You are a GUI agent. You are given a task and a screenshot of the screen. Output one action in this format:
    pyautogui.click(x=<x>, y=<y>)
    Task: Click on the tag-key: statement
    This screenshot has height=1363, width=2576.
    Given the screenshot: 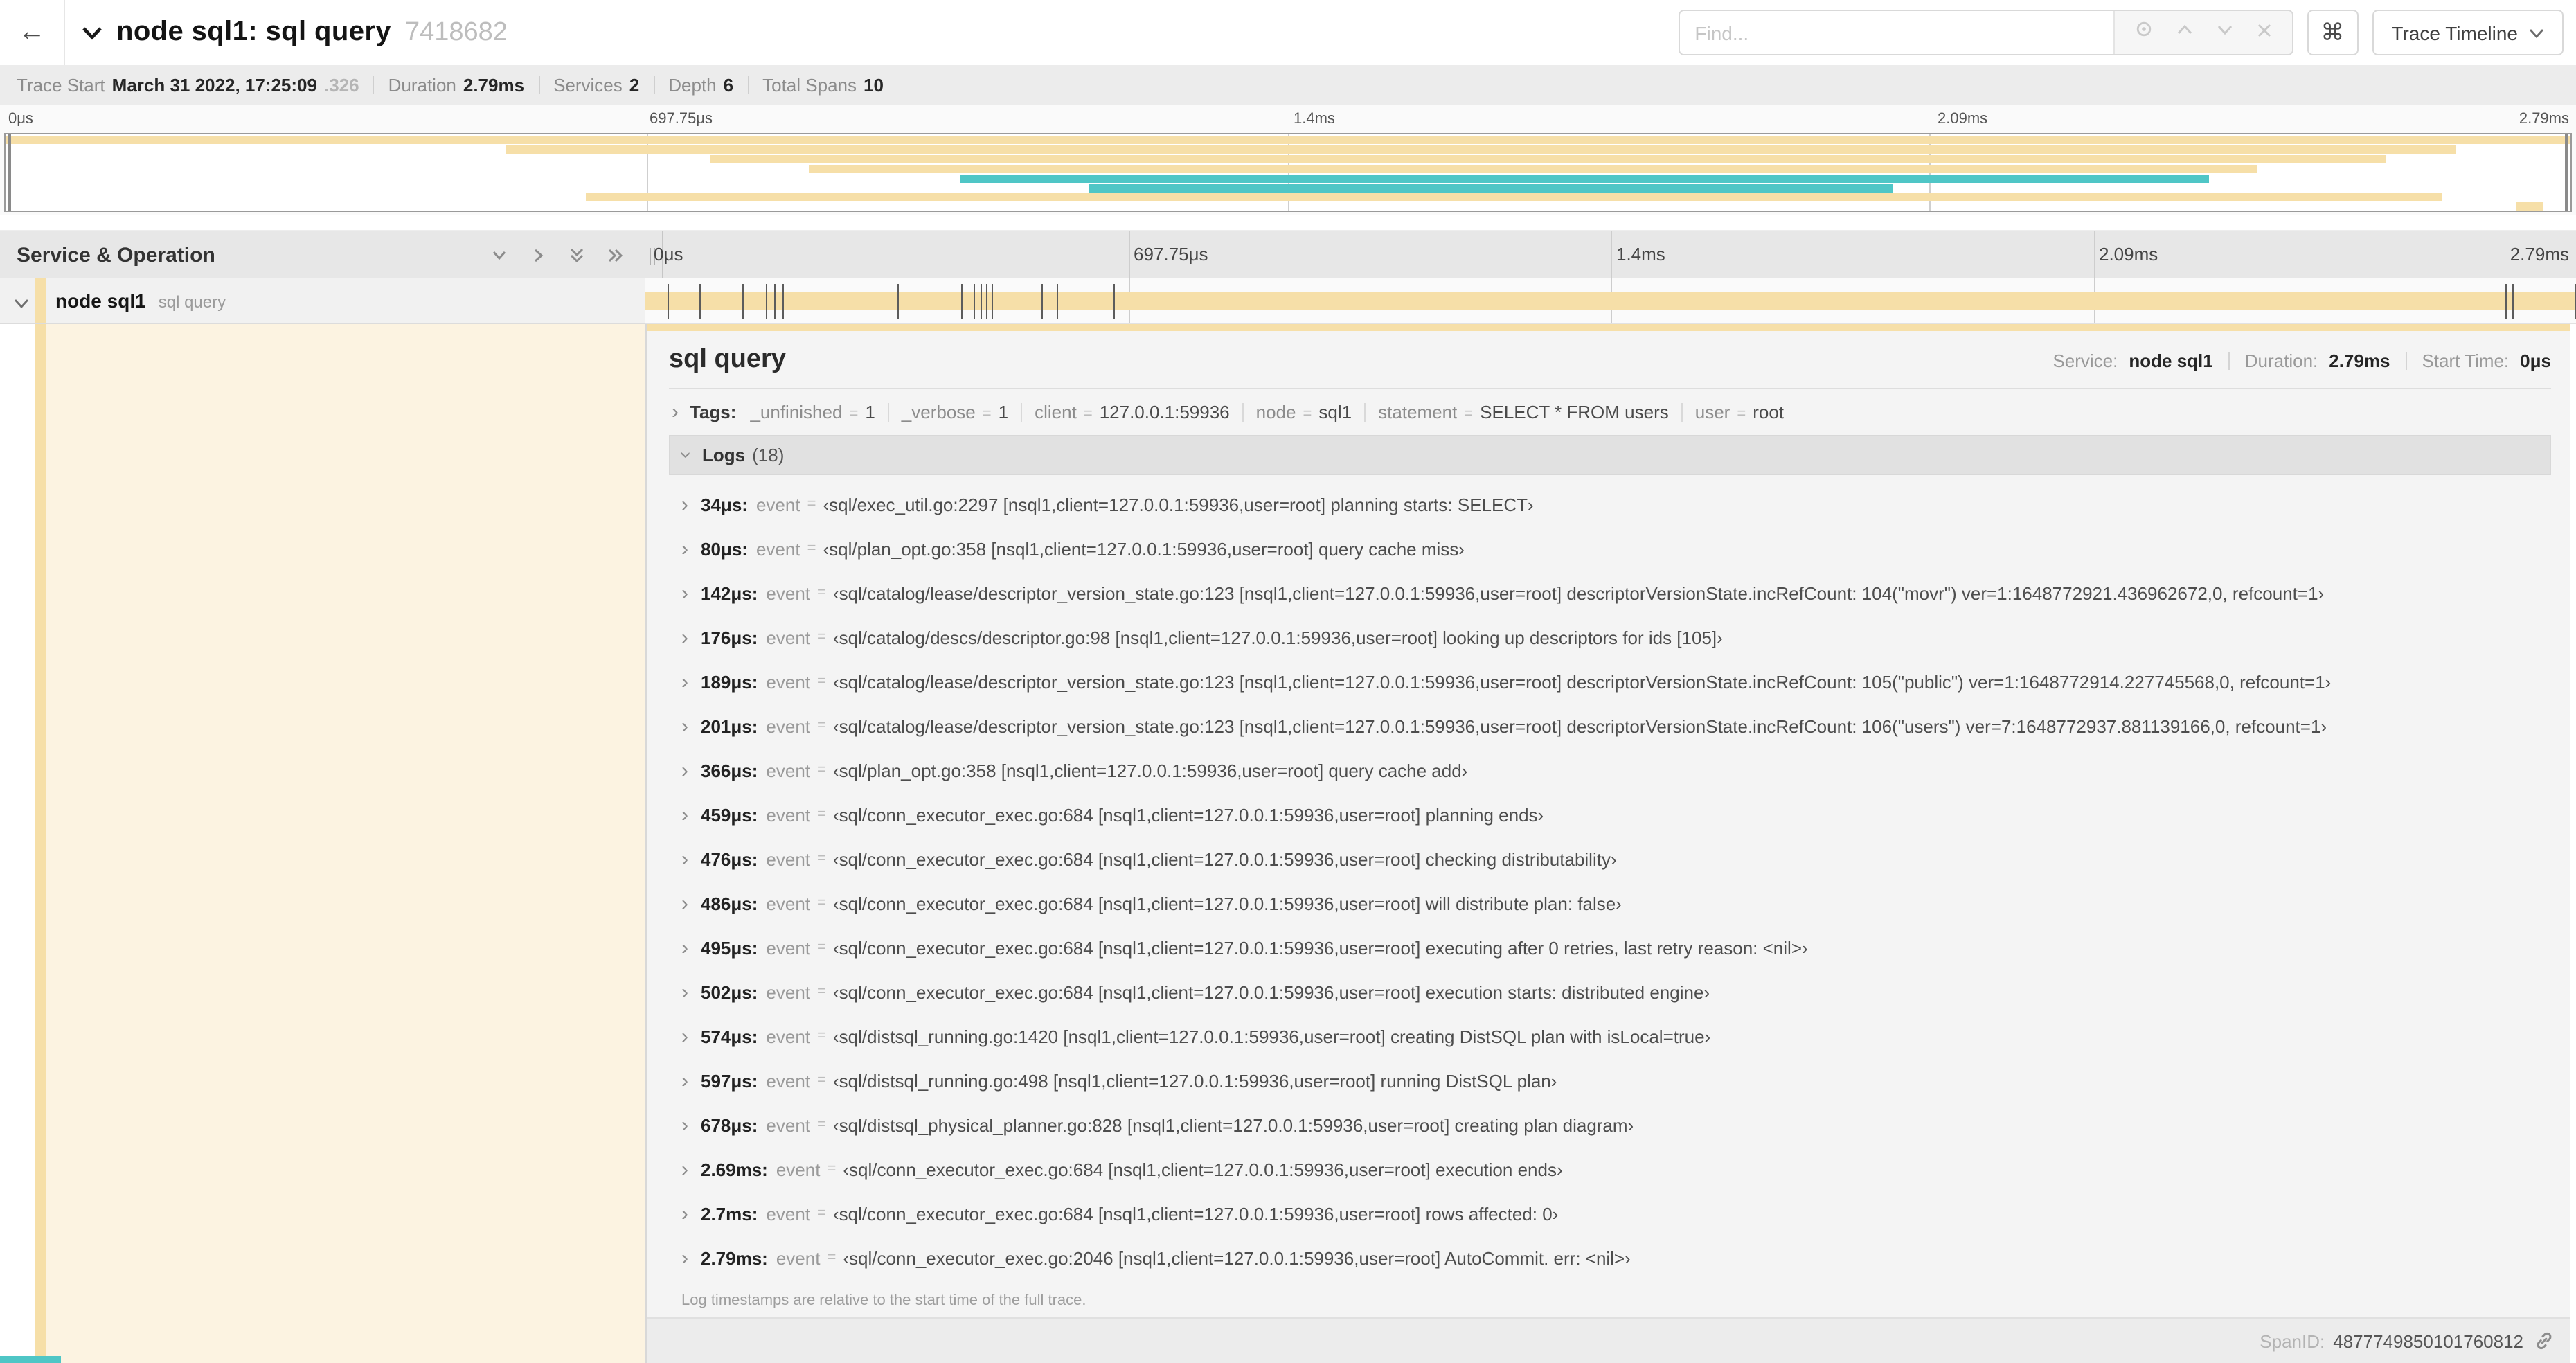 What is the action you would take?
    pyautogui.click(x=1418, y=412)
    